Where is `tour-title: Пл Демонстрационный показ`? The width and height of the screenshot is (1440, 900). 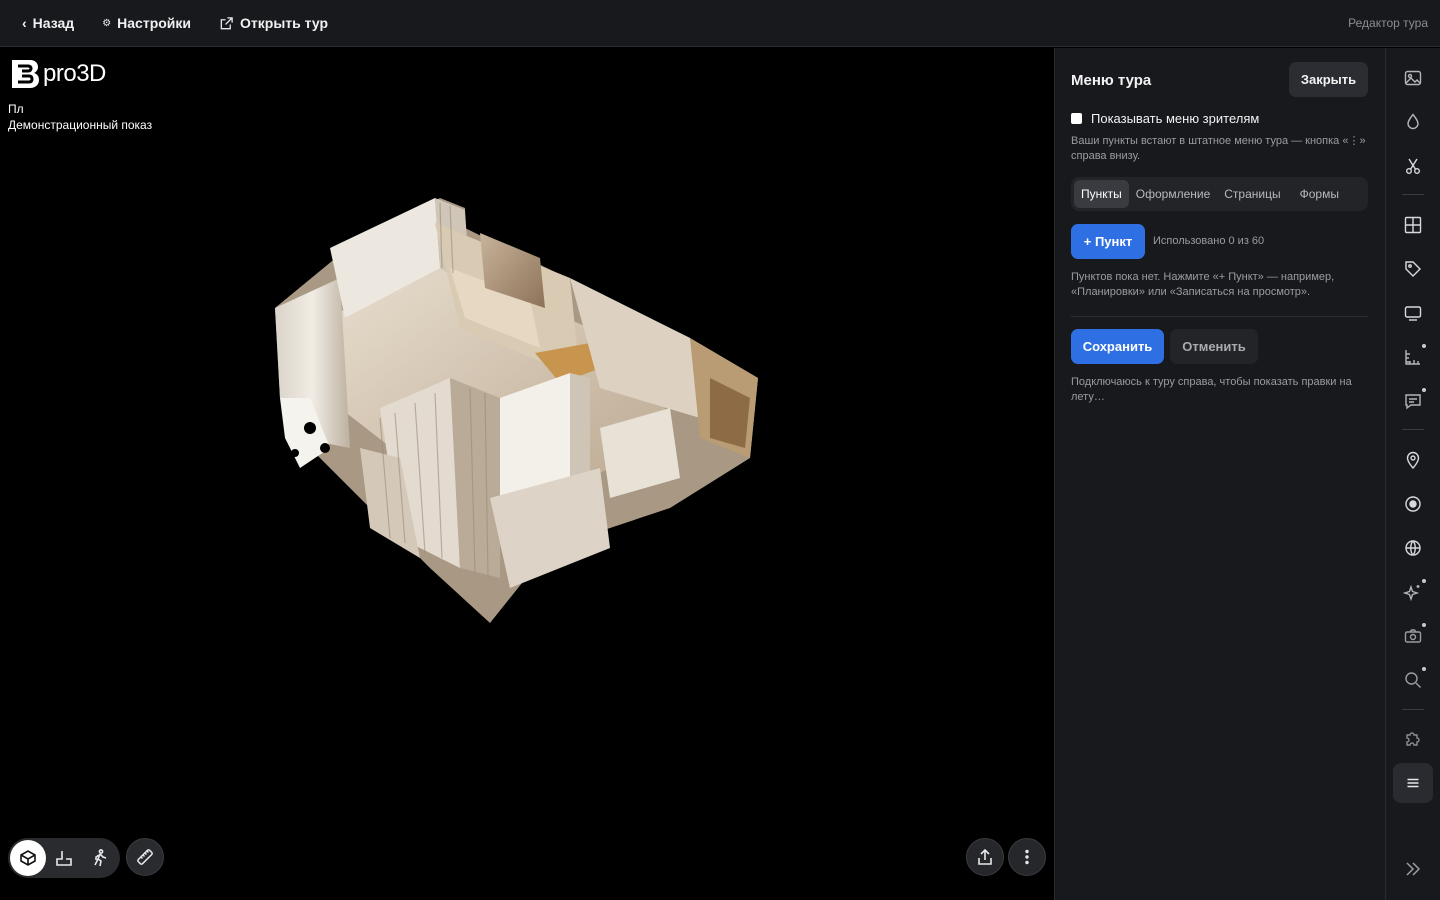 tour-title: Пл Демонстрационный показ is located at coordinates (80, 117).